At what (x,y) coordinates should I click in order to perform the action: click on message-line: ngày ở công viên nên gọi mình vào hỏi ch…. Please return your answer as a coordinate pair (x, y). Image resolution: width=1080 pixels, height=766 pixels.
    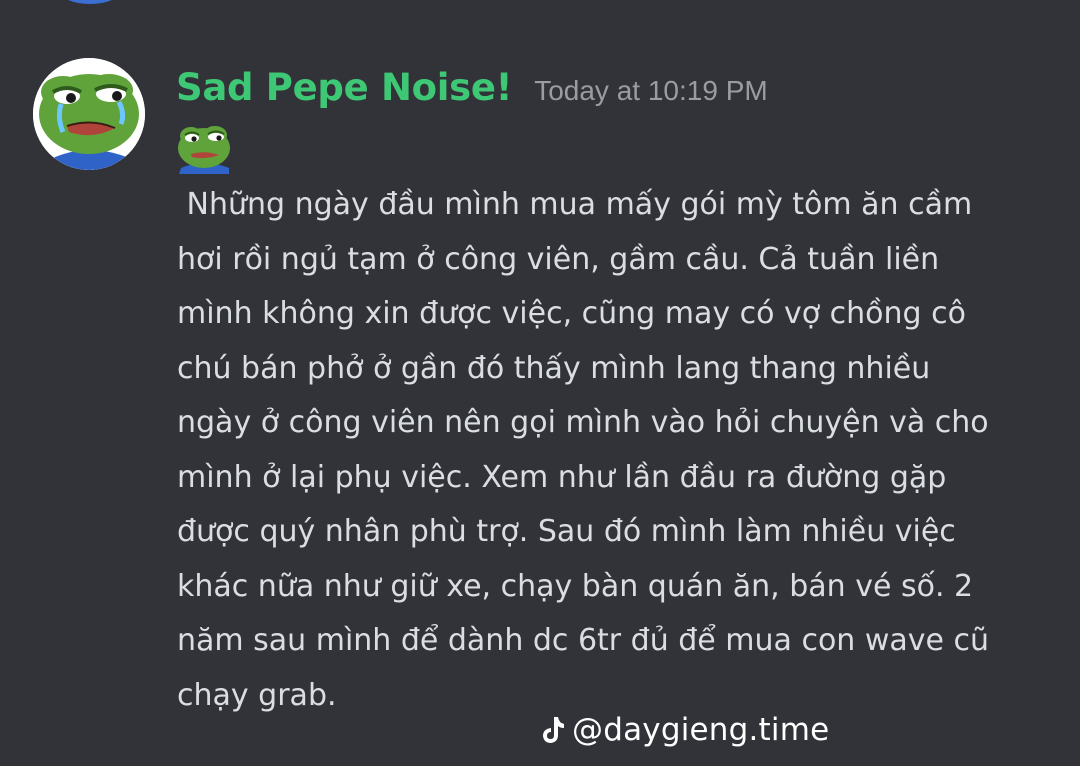
    Looking at the image, I should click on (583, 422).